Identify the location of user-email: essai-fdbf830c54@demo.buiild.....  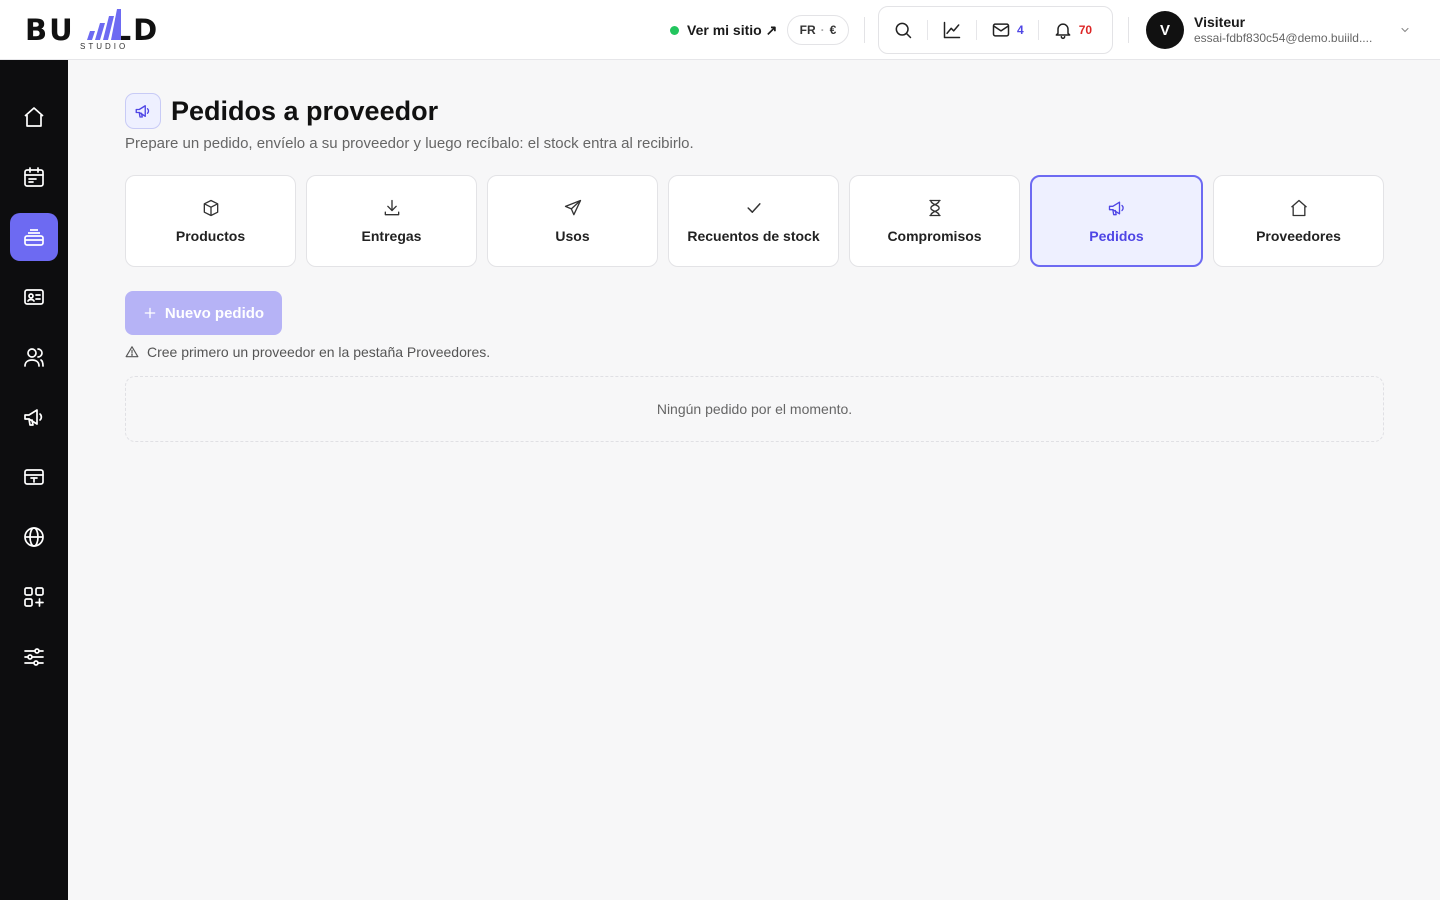
(1283, 38).